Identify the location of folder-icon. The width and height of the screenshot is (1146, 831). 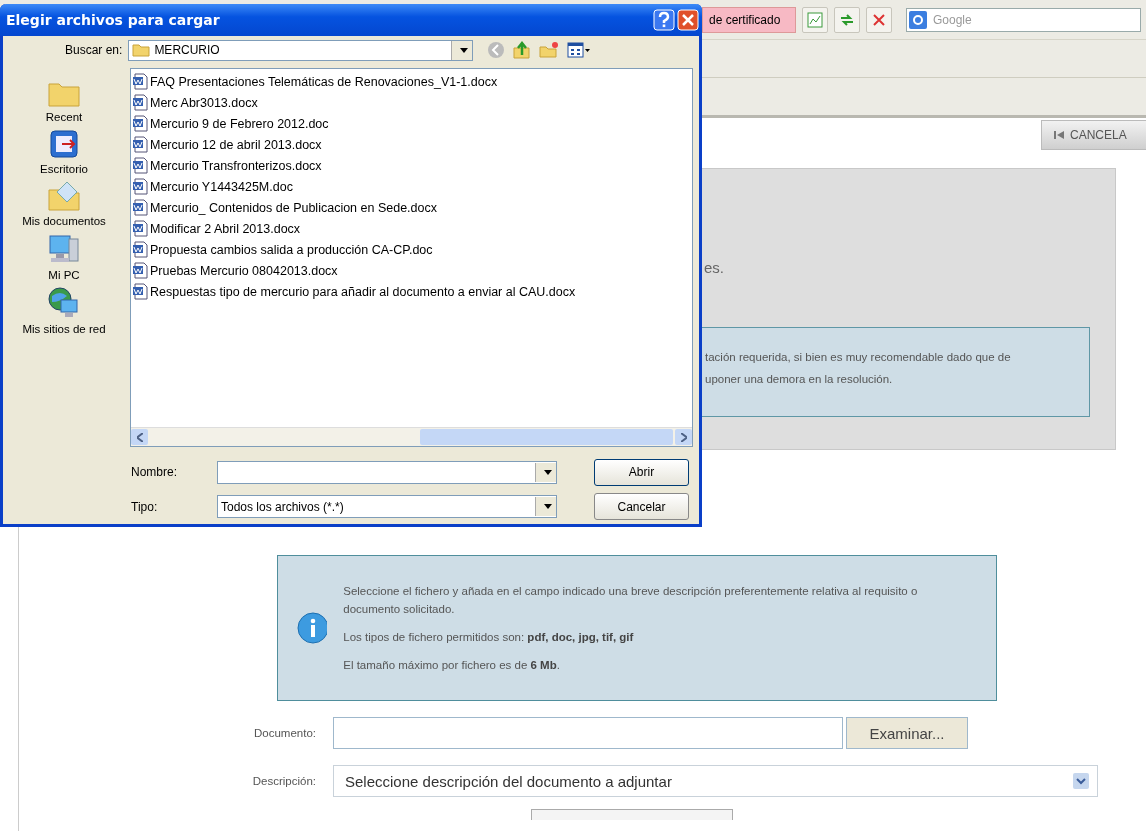
(141, 50).